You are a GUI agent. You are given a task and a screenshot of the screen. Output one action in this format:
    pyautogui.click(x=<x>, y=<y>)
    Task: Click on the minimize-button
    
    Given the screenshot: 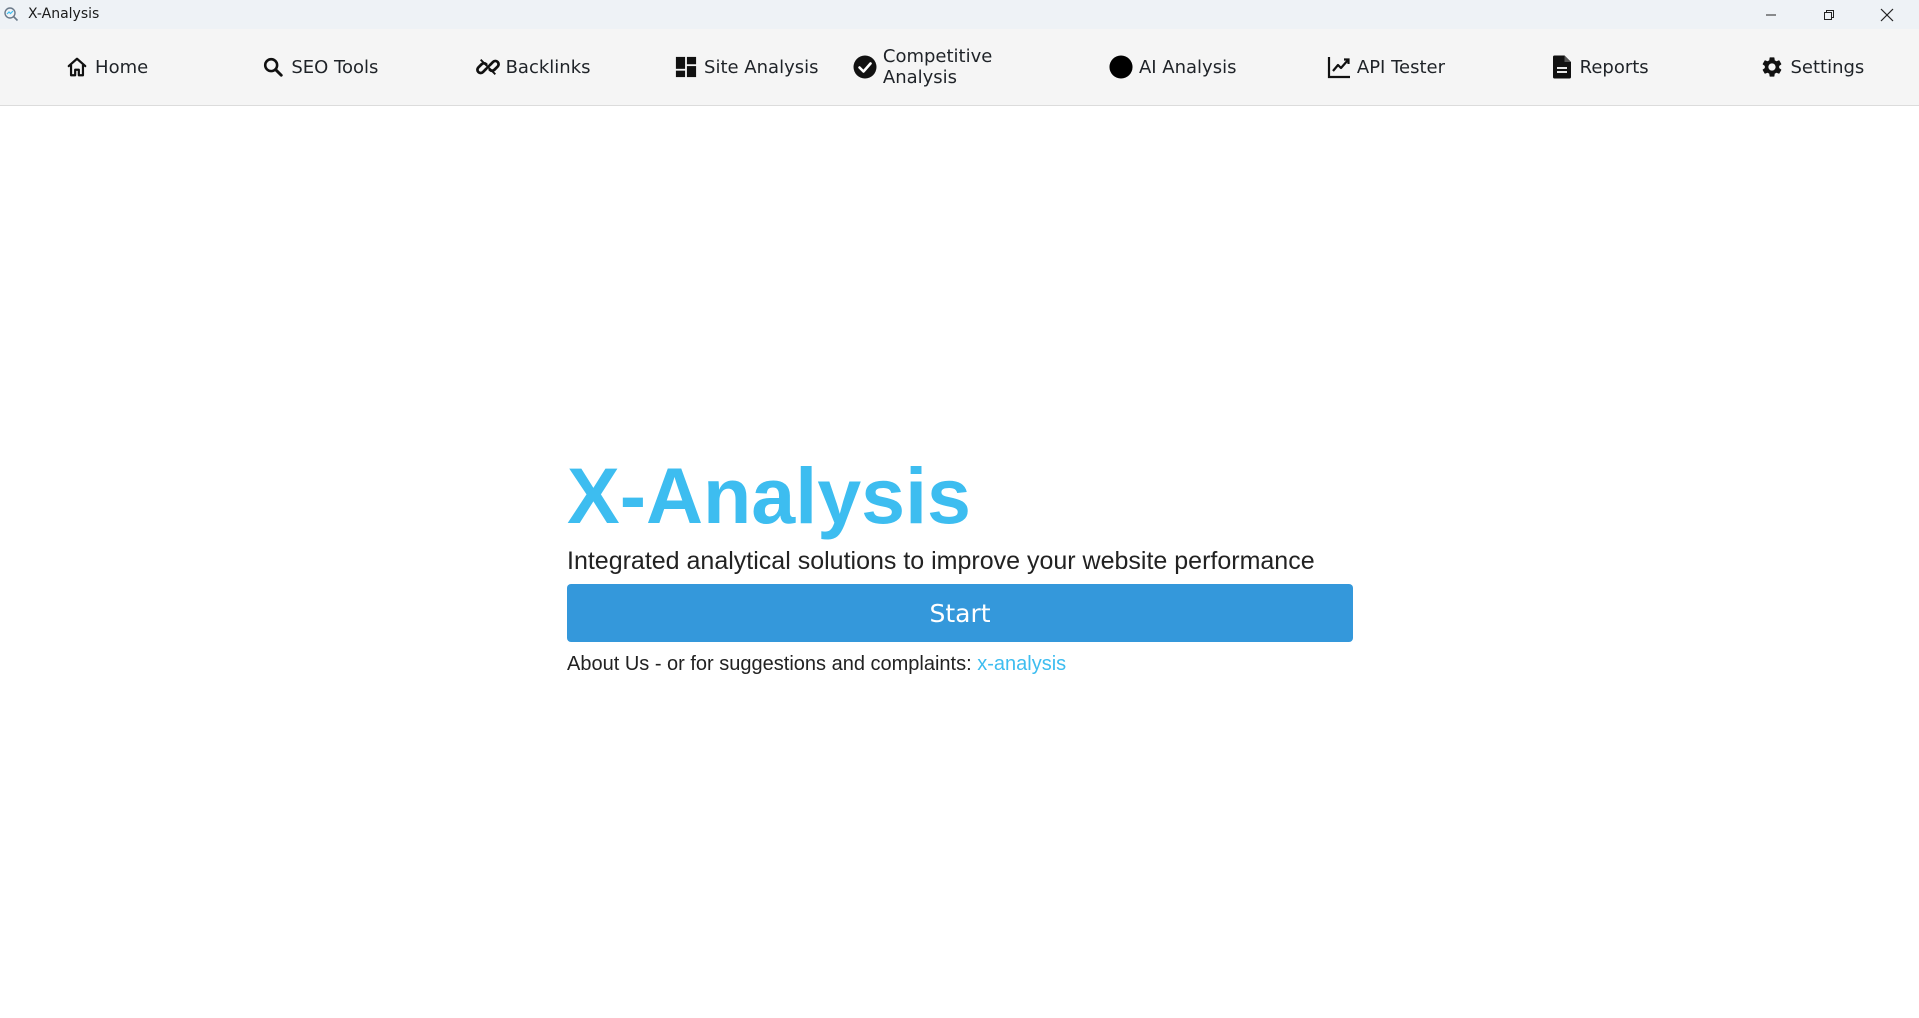 What is the action you would take?
    pyautogui.click(x=1771, y=14)
    